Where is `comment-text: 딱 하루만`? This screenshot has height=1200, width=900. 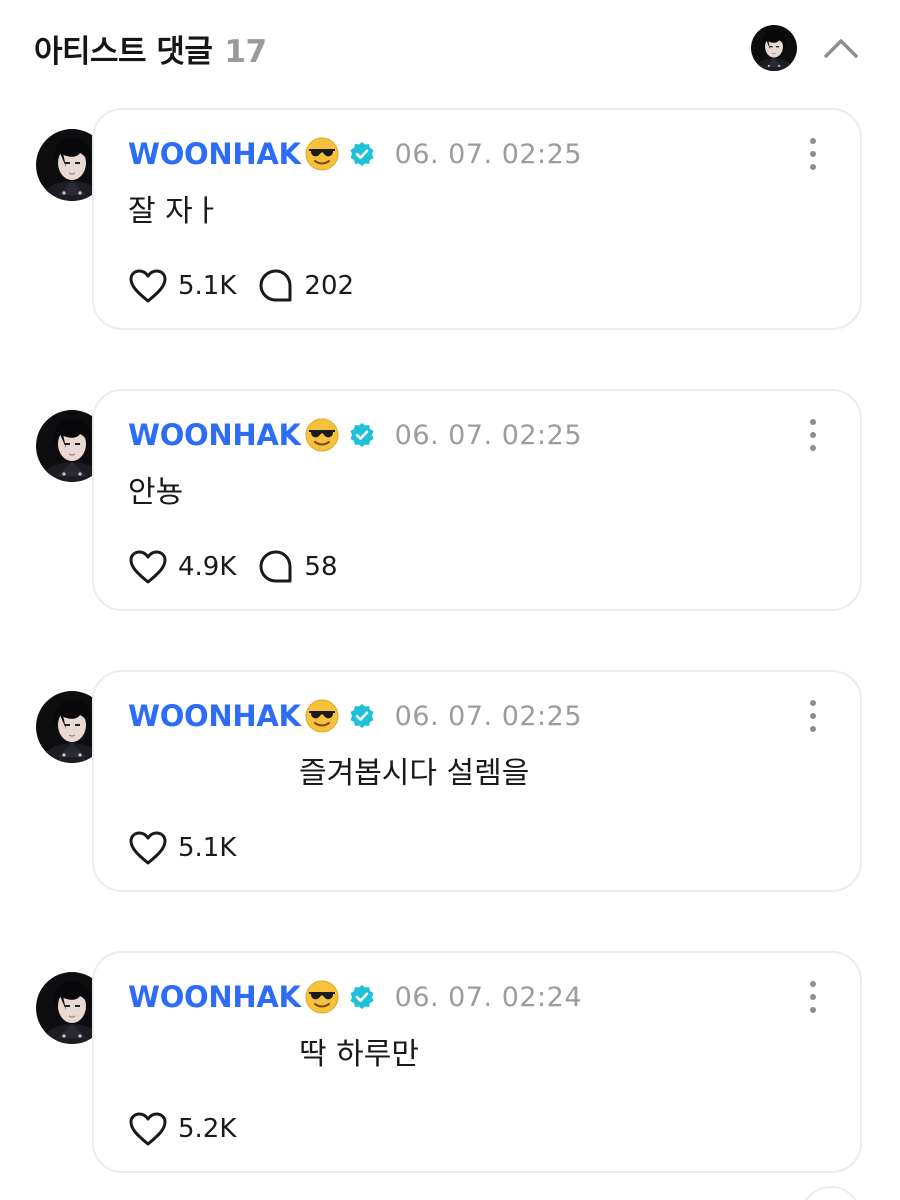
comment-text: 딱 하루만 is located at coordinates (359, 1054).